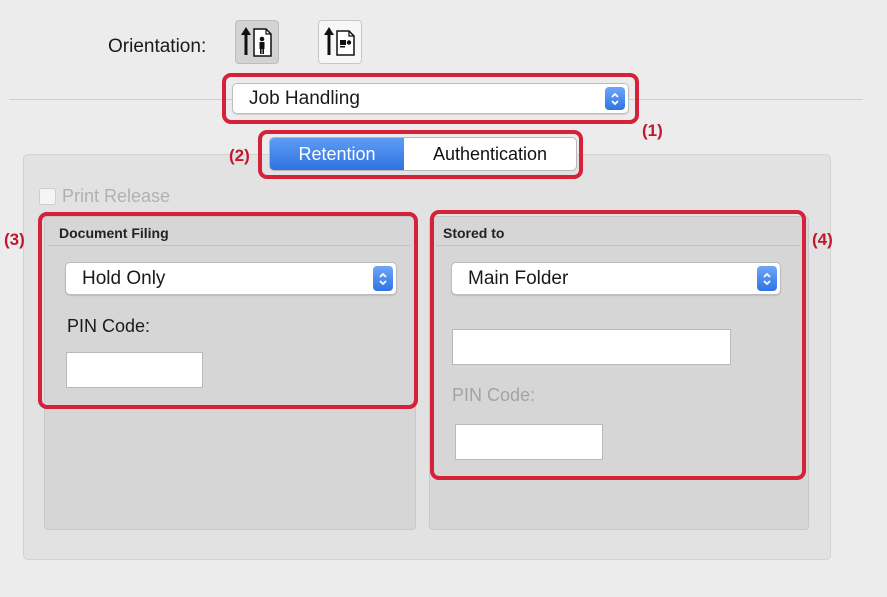 This screenshot has width=887, height=597. Describe the element at coordinates (490, 154) in the screenshot. I see `tab-authentication: Authentication` at that location.